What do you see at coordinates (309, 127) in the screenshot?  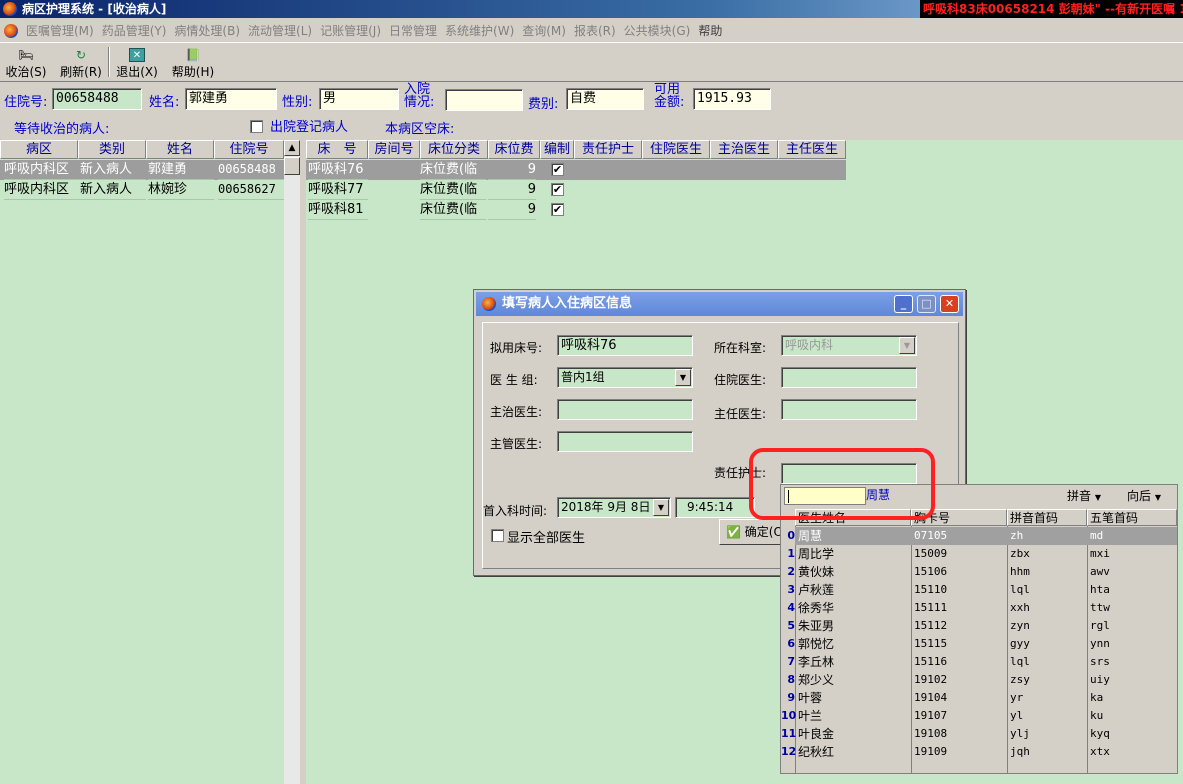 I see `discharged-label: 出院登记病人` at bounding box center [309, 127].